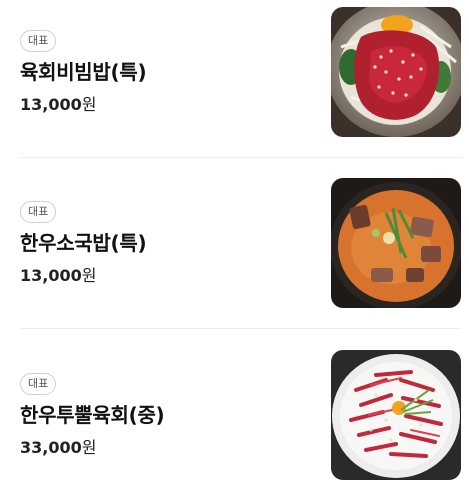 The height and width of the screenshot is (498, 469). Describe the element at coordinates (51, 447) in the screenshot. I see `price-value: 33,000` at that location.